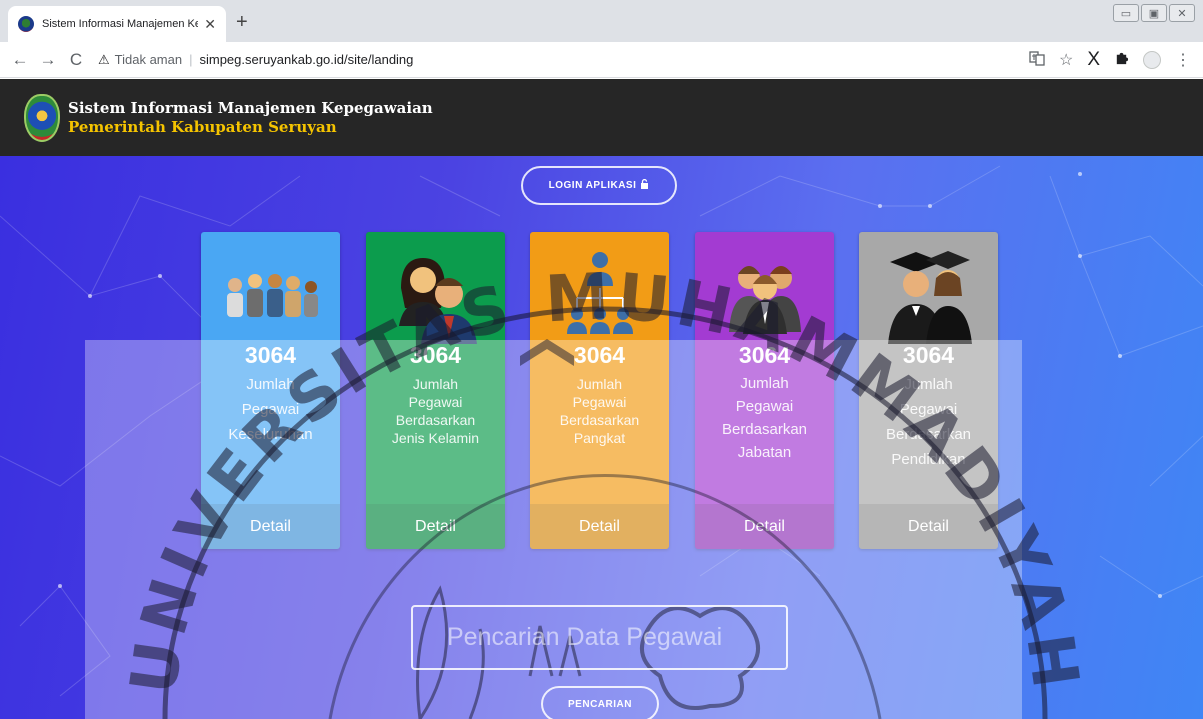 This screenshot has width=1203, height=719. Describe the element at coordinates (1110, 60) in the screenshot. I see `toolbar-actions: ☆ X ⋮` at that location.